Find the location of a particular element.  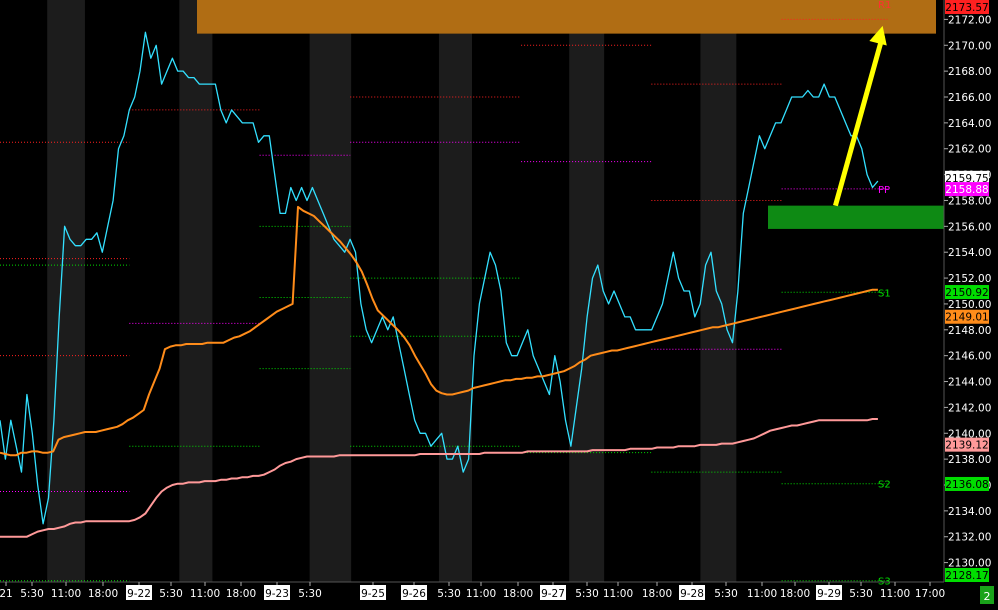

y-tick-label: 2164.00 is located at coordinates (969, 124).